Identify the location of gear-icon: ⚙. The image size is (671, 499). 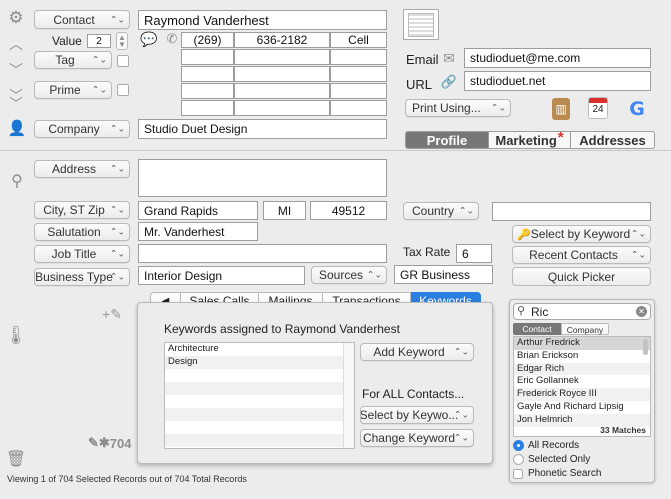
(16, 18).